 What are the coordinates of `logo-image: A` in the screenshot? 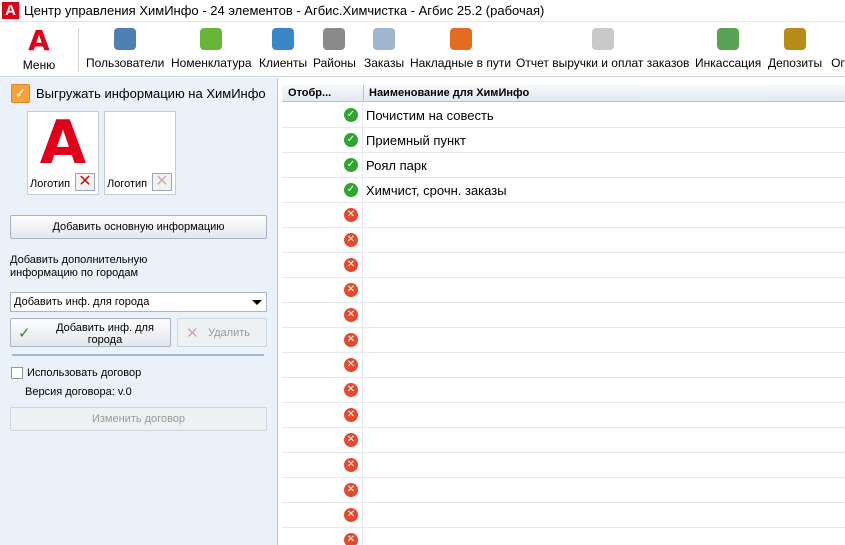 It's located at (63, 143).